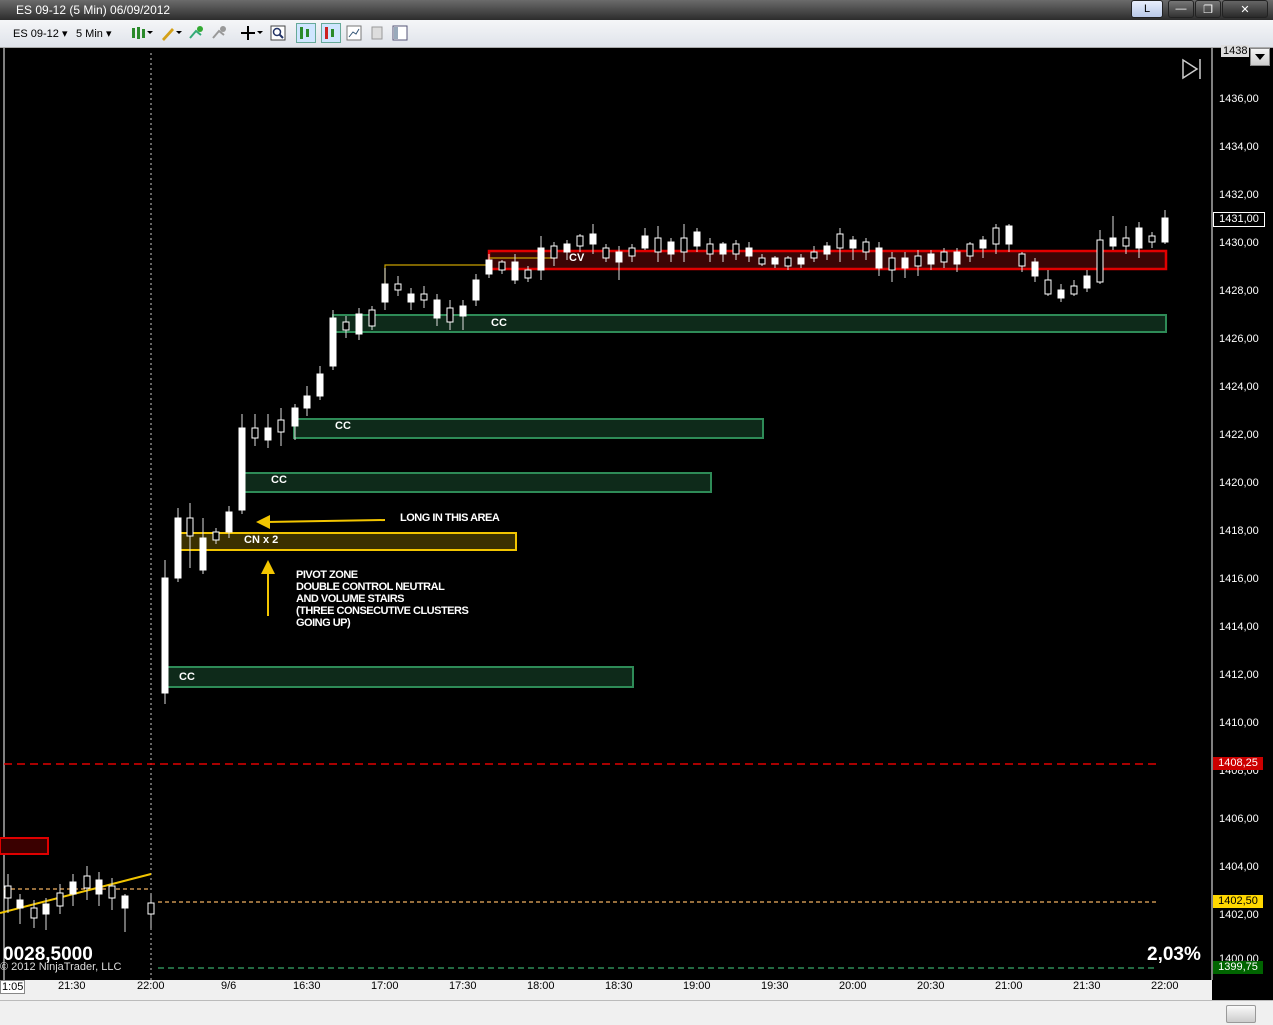 The image size is (1273, 1025). I want to click on instrument-label: ES 09-12, so click(36, 34).